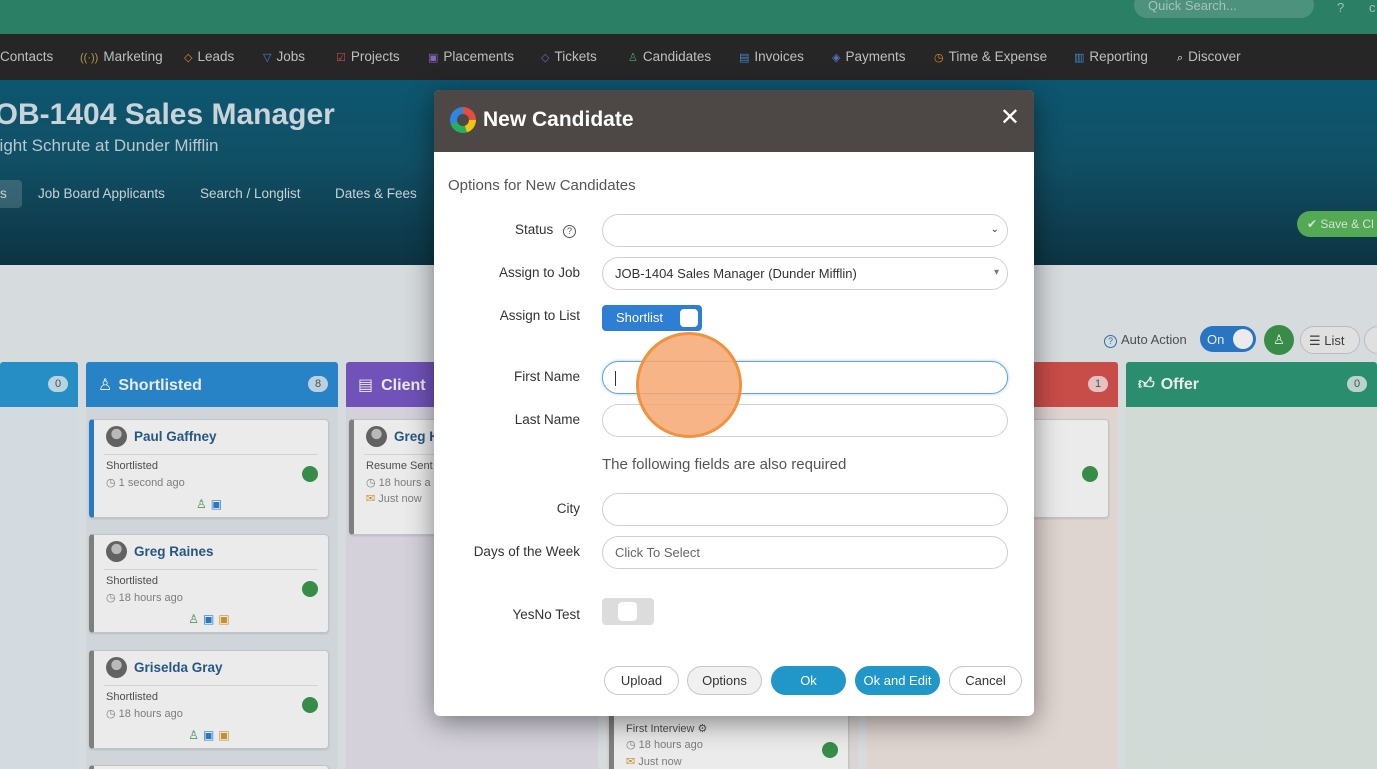  Describe the element at coordinates (805, 273) in the screenshot. I see `assign-job-select: JOB-1404 Sales Manager (Dunder Mifflin) ▾` at that location.